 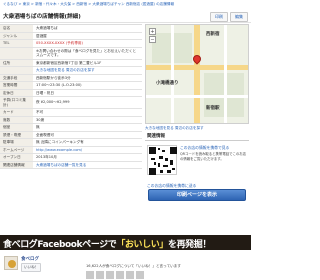 What do you see at coordinates (197, 195) in the screenshot?
I see `print-page-button: 印刷ページを表示` at bounding box center [197, 195].